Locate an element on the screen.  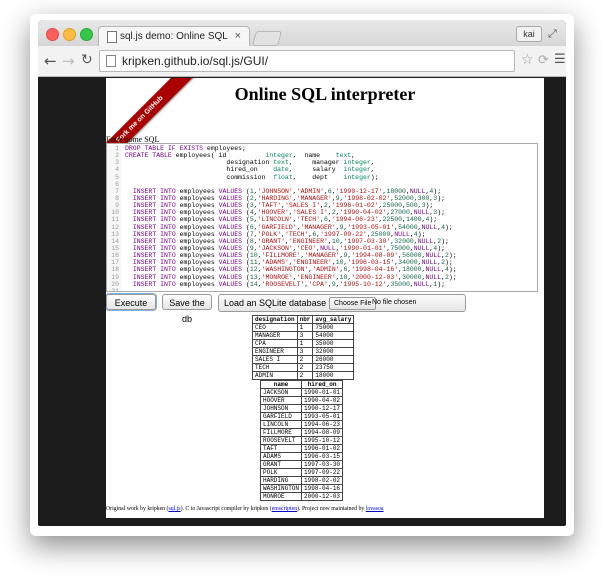
table-cell: FILLMORE is located at coordinates (281, 432).